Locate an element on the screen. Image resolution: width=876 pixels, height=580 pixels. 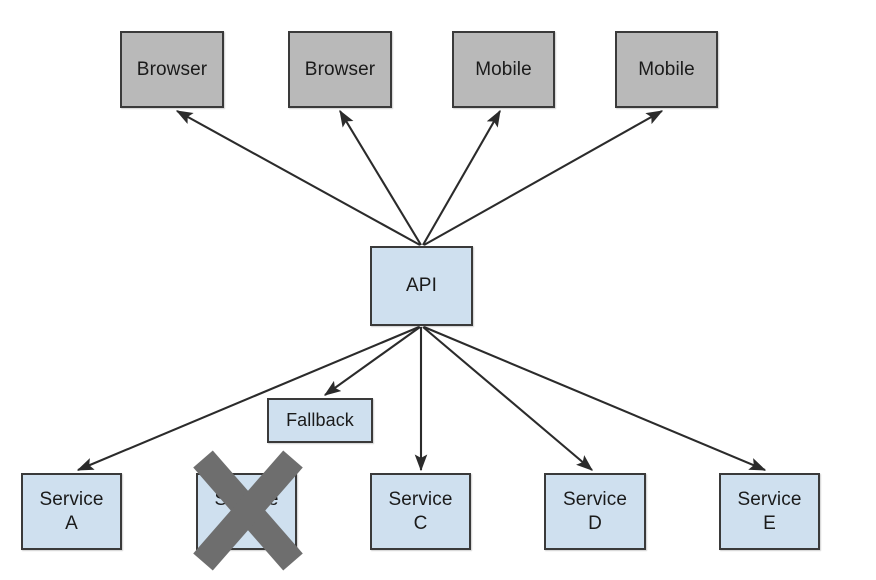
service-node-label: Service E is located at coordinates (769, 511).